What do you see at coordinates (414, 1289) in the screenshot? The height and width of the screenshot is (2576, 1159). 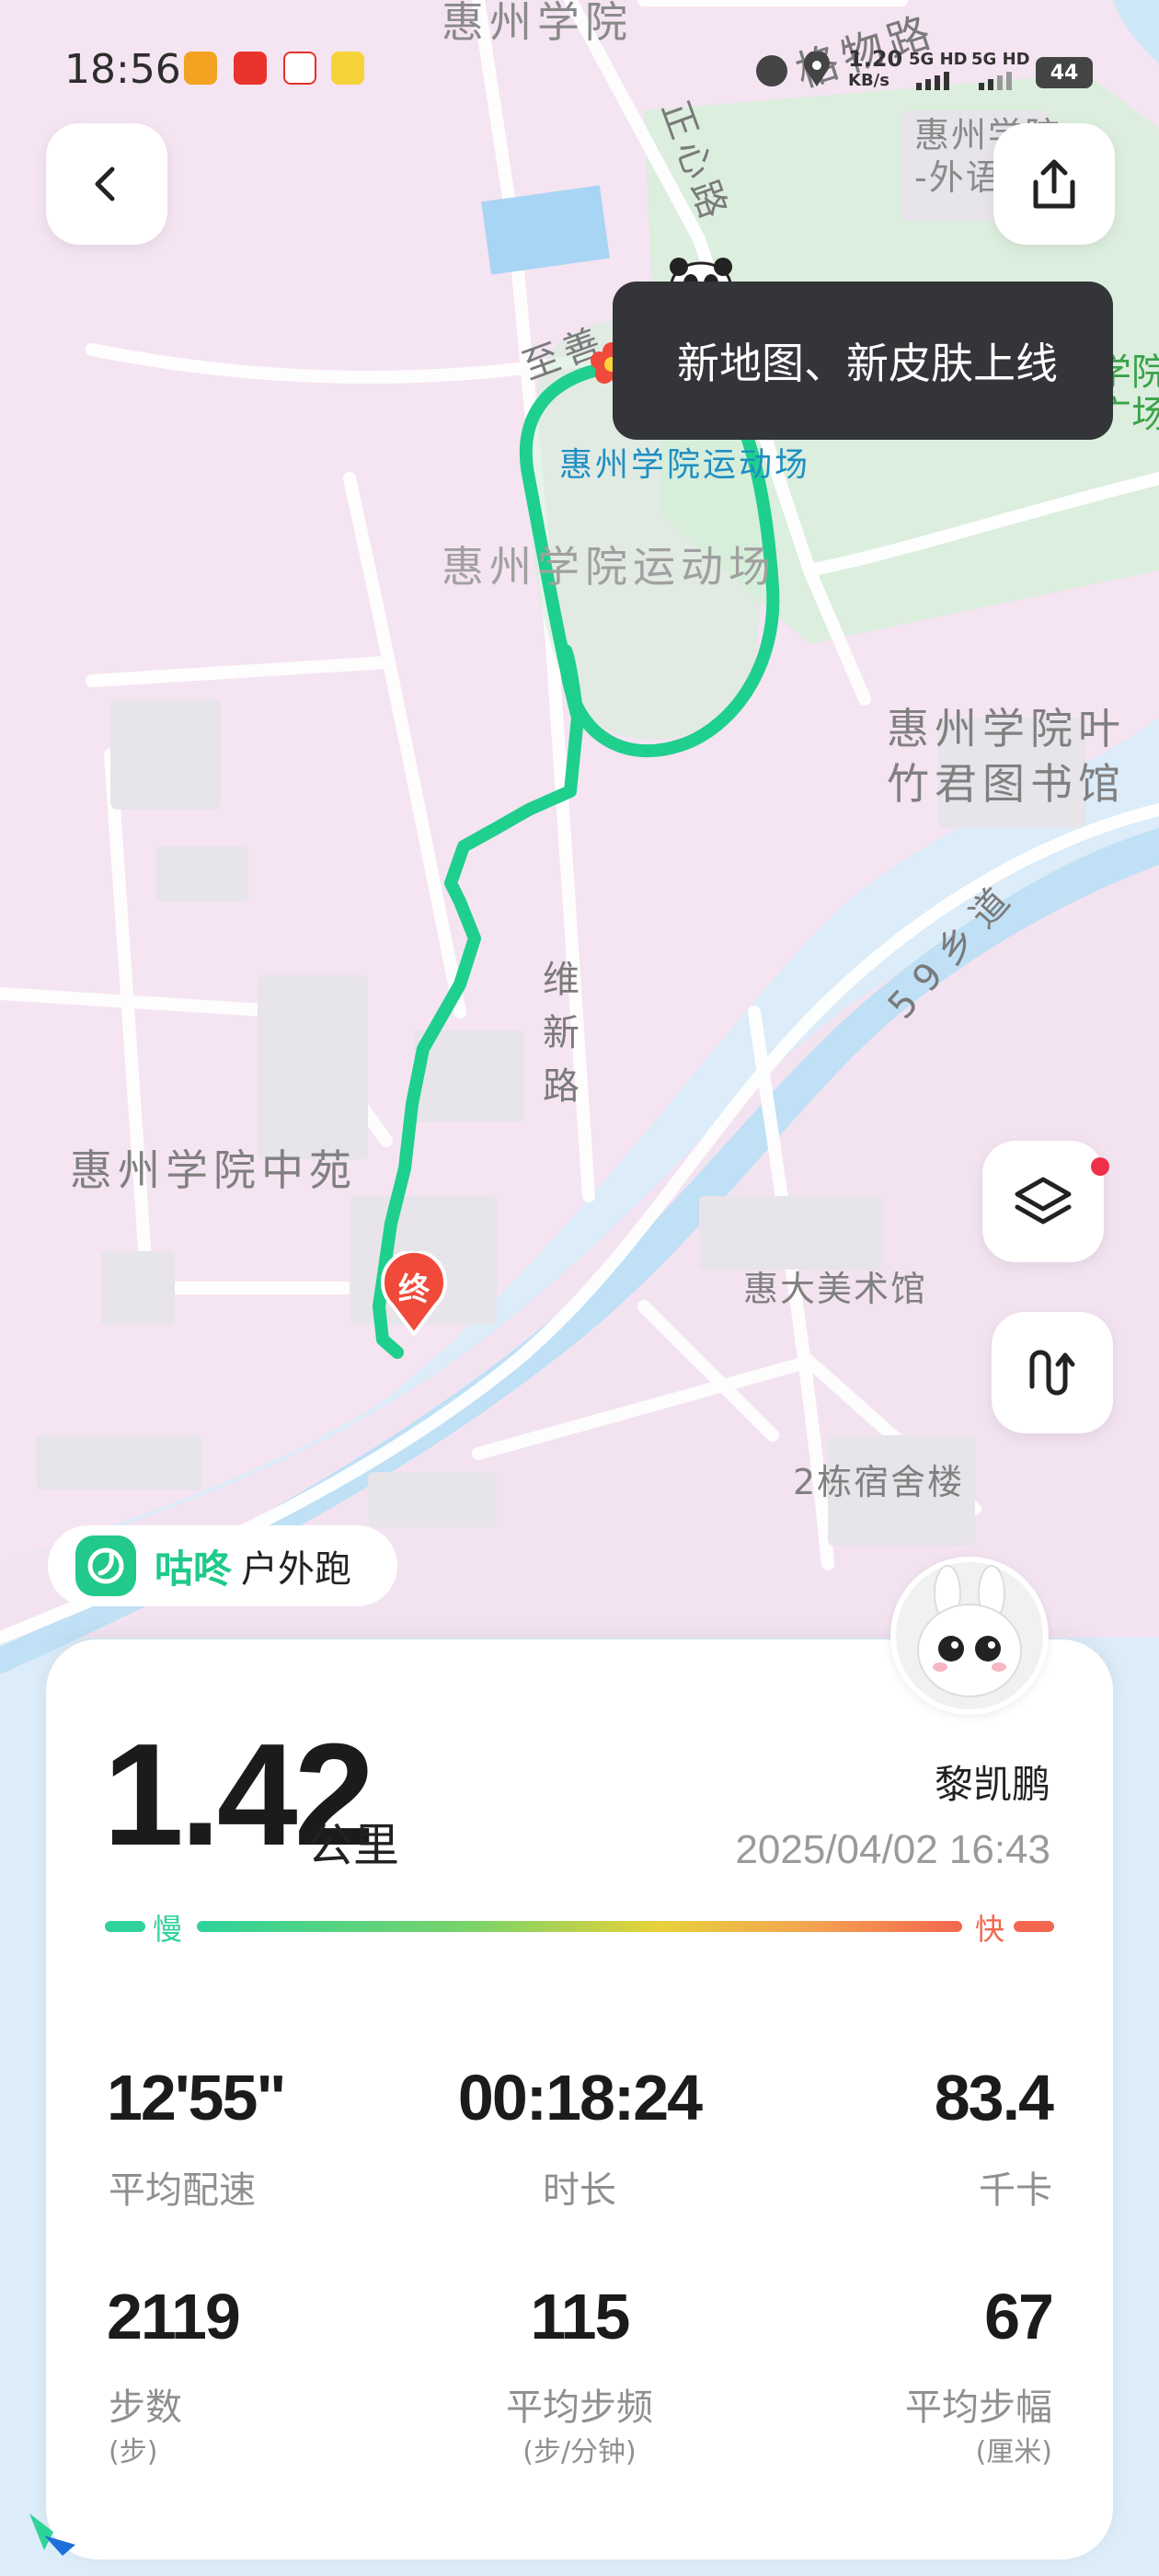 I see `end-marker-label: 终` at bounding box center [414, 1289].